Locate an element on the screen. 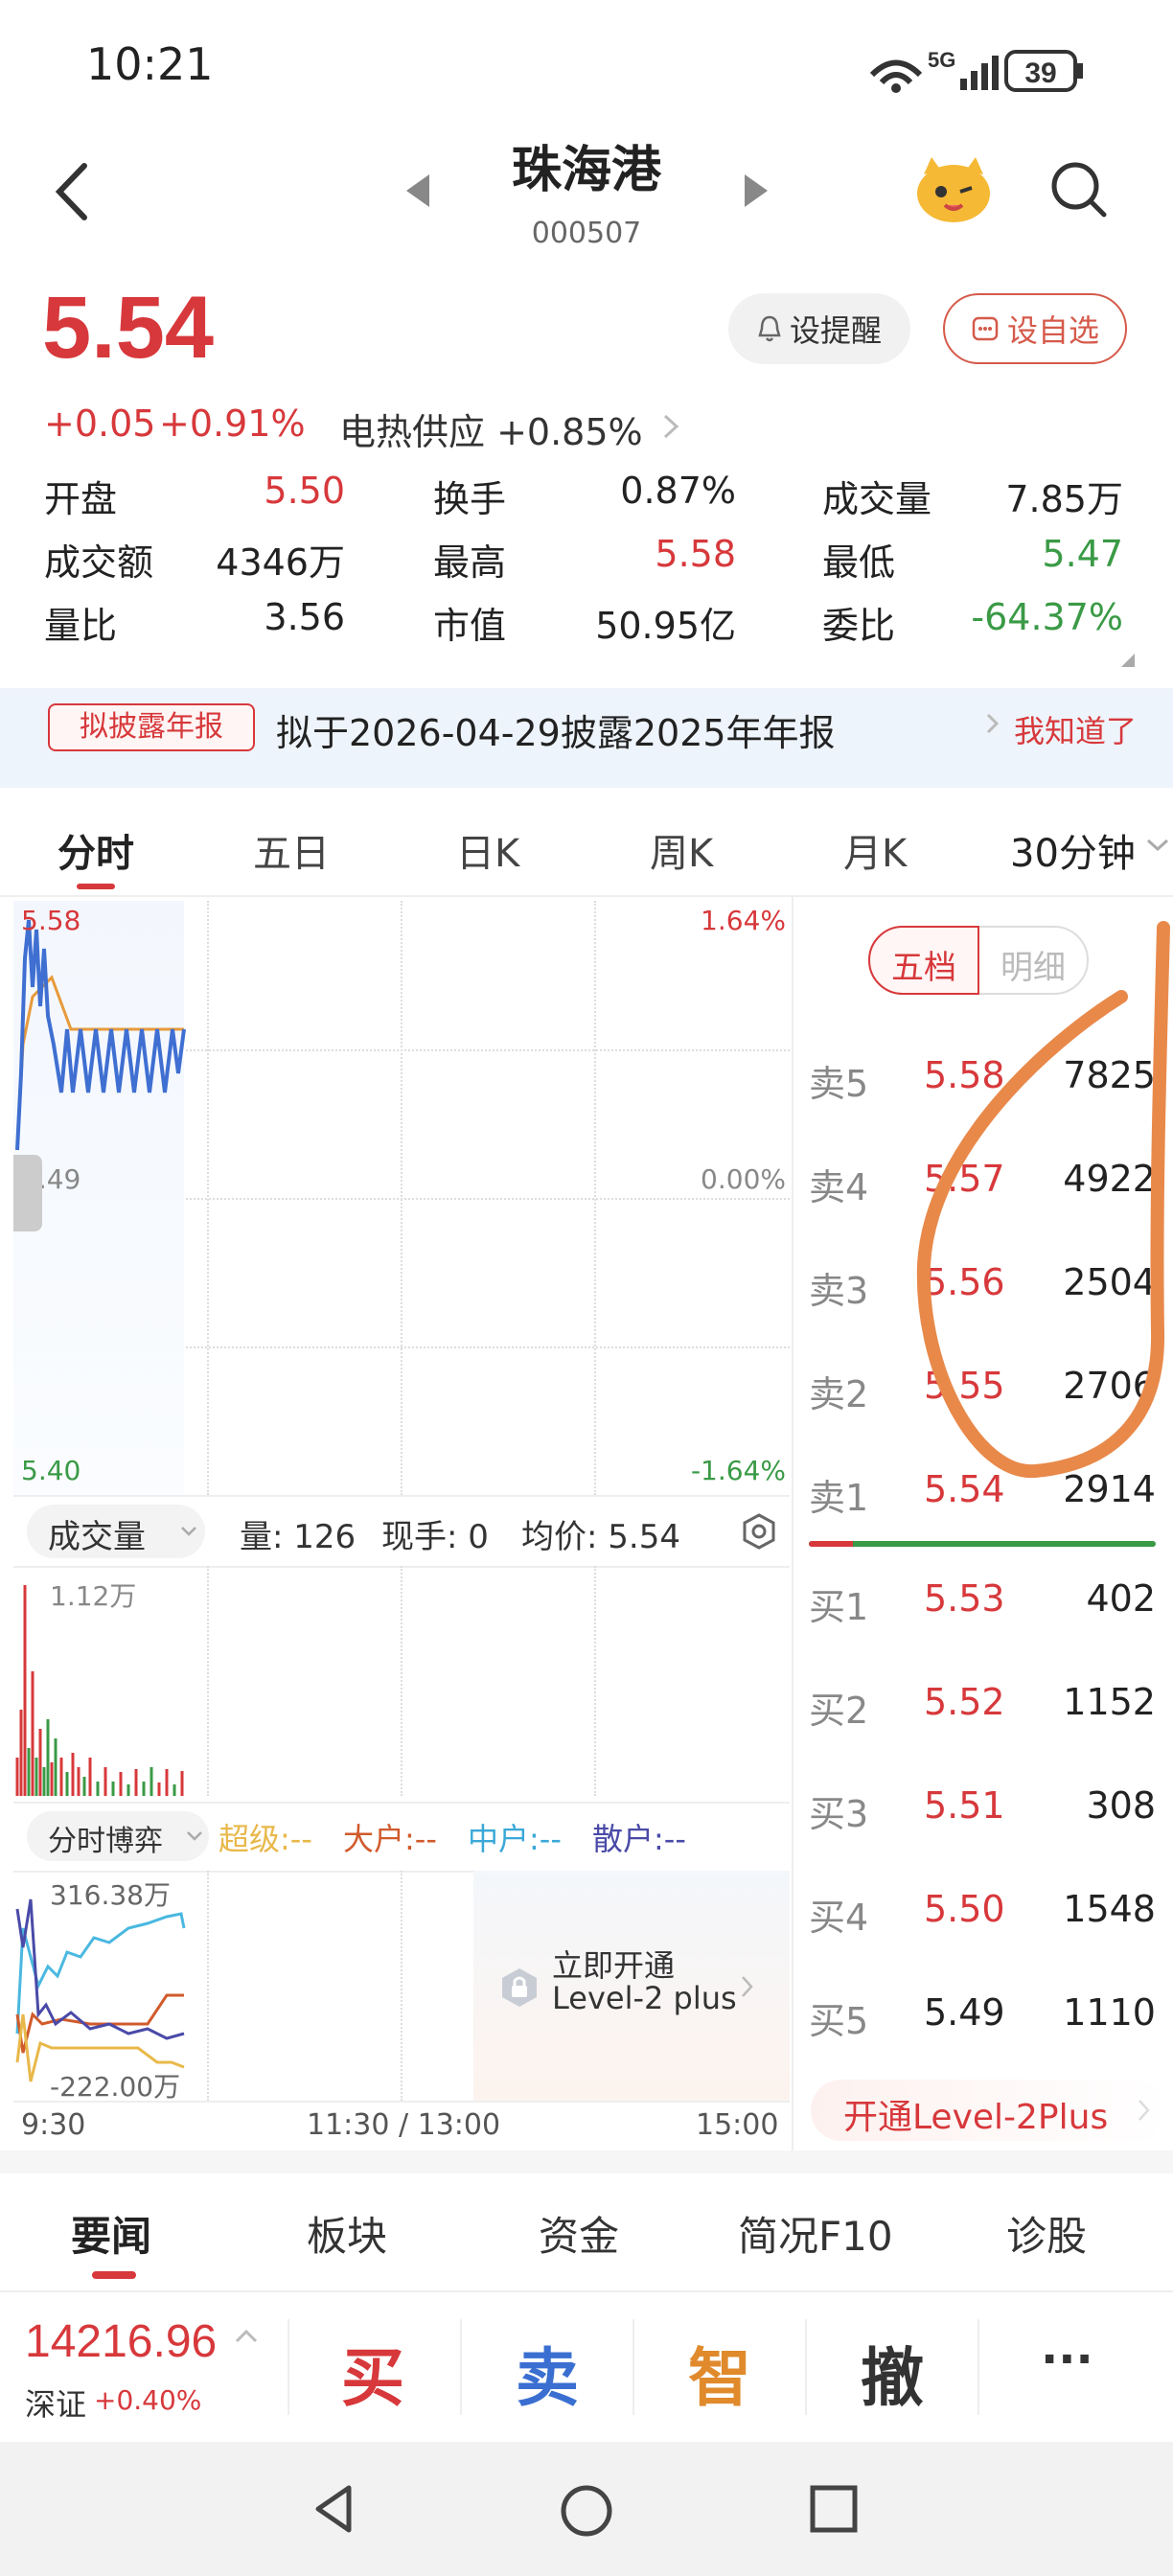 The width and height of the screenshot is (1173, 2576). add-watchlist-label: 设自选 is located at coordinates (1052, 330).